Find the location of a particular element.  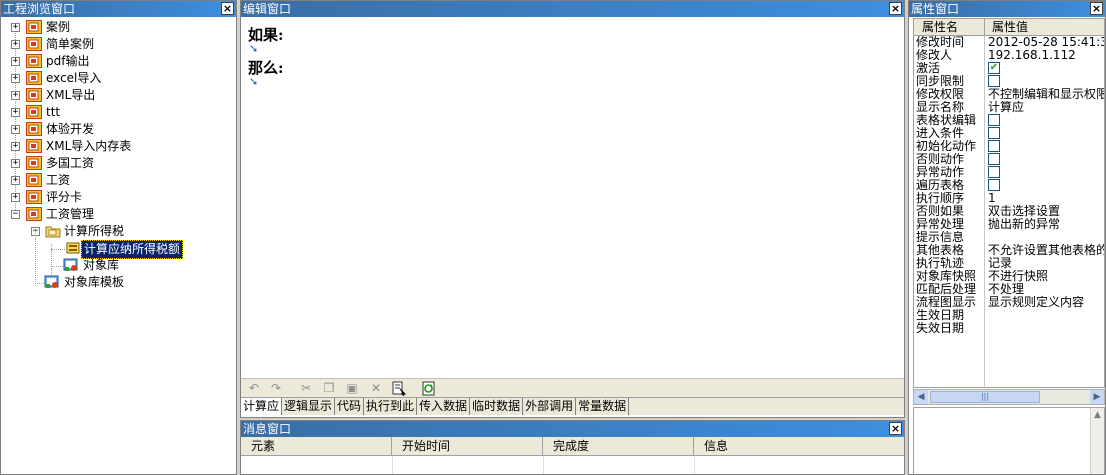

property-value: 1 is located at coordinates (1046, 198).